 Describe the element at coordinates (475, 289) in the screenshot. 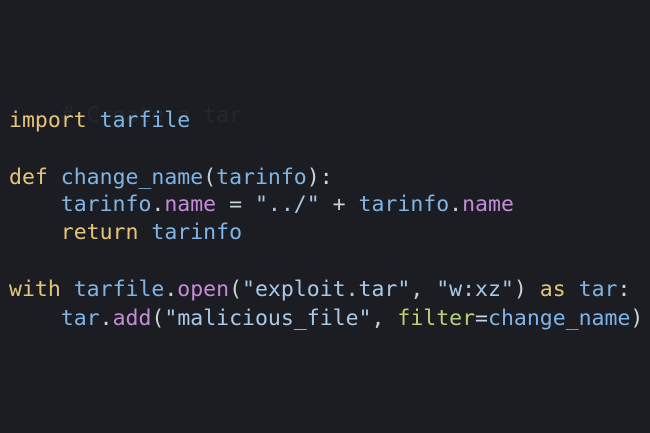

I see `mode-string: "w:xz"` at that location.